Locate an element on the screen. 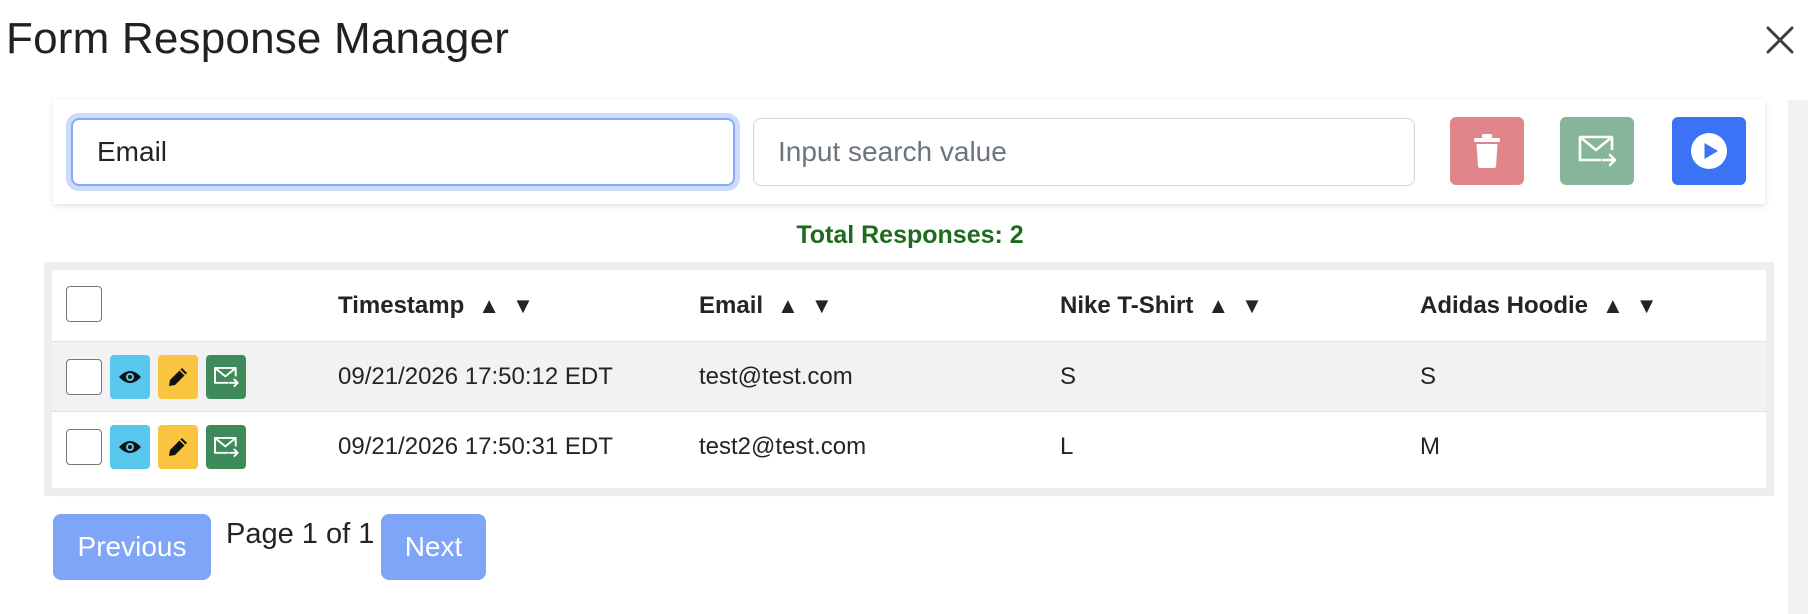 The image size is (1820, 614). select-all-checkbox is located at coordinates (84, 304).